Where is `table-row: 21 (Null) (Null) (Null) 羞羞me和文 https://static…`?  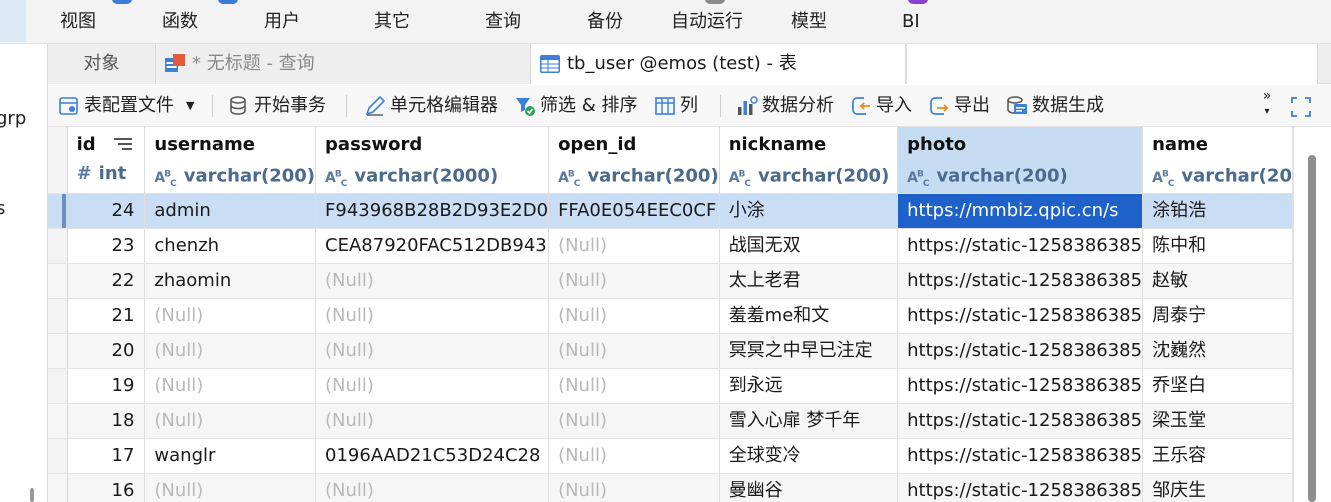 table-row: 21 (Null) (Null) (Null) 羞羞me和文 https://static… is located at coordinates (670, 316).